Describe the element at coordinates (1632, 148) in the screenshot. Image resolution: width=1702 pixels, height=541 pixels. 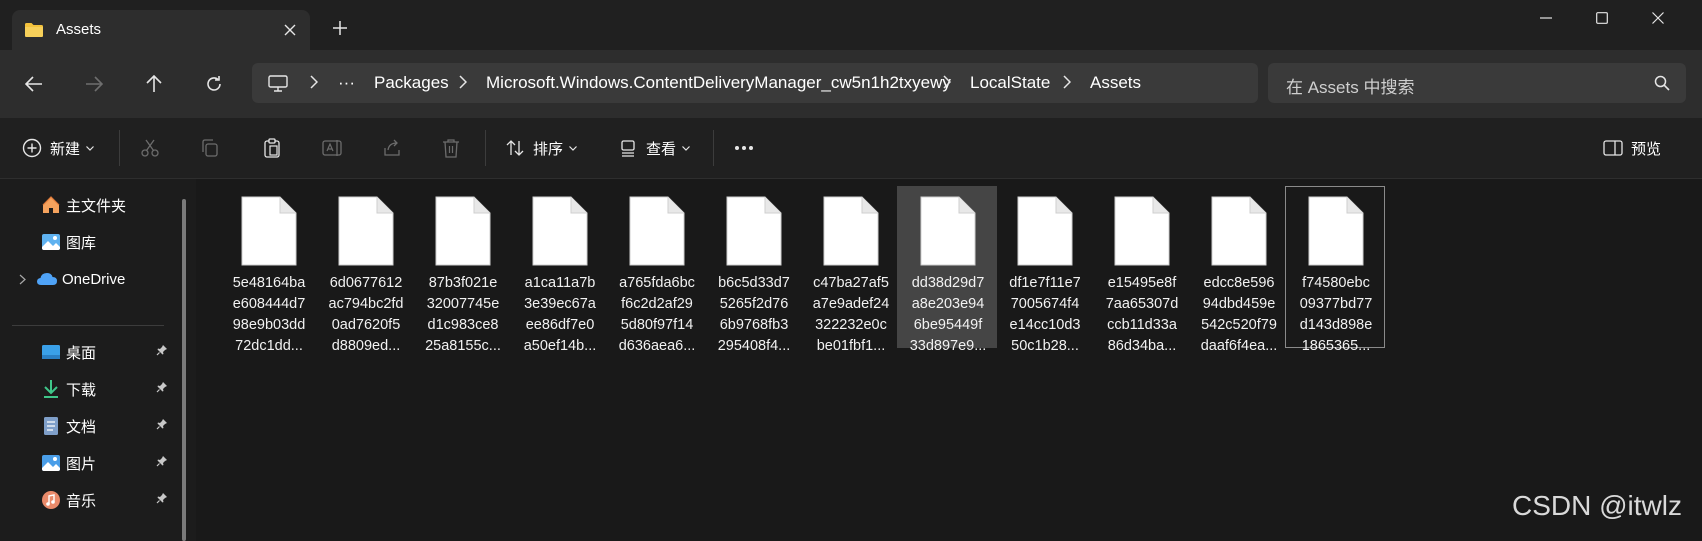
I see `preview-pane-button: 预览` at that location.